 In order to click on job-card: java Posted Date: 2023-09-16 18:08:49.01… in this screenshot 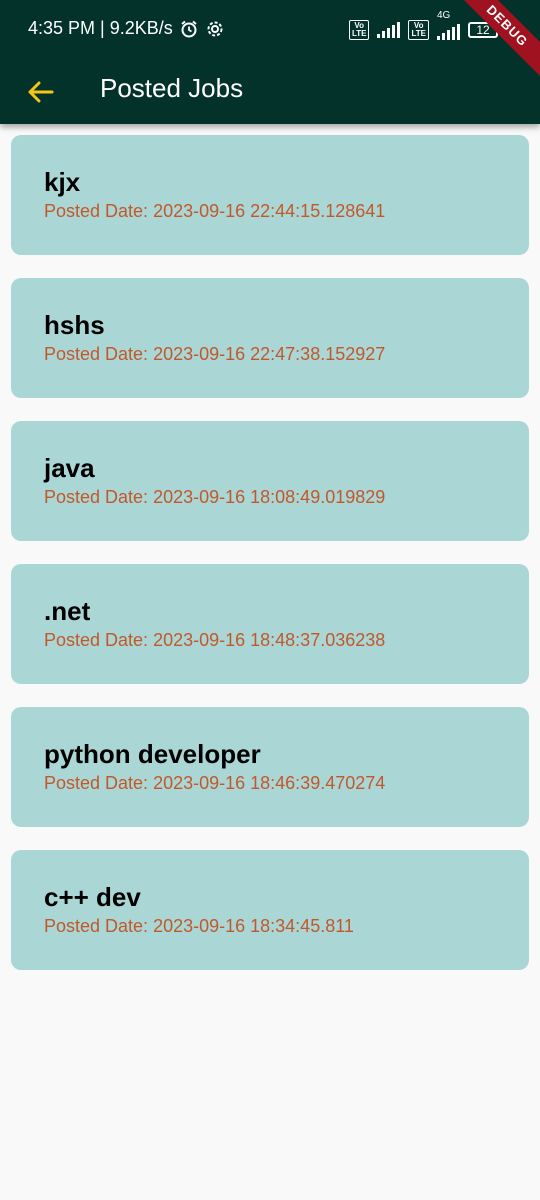, I will do `click(270, 481)`.